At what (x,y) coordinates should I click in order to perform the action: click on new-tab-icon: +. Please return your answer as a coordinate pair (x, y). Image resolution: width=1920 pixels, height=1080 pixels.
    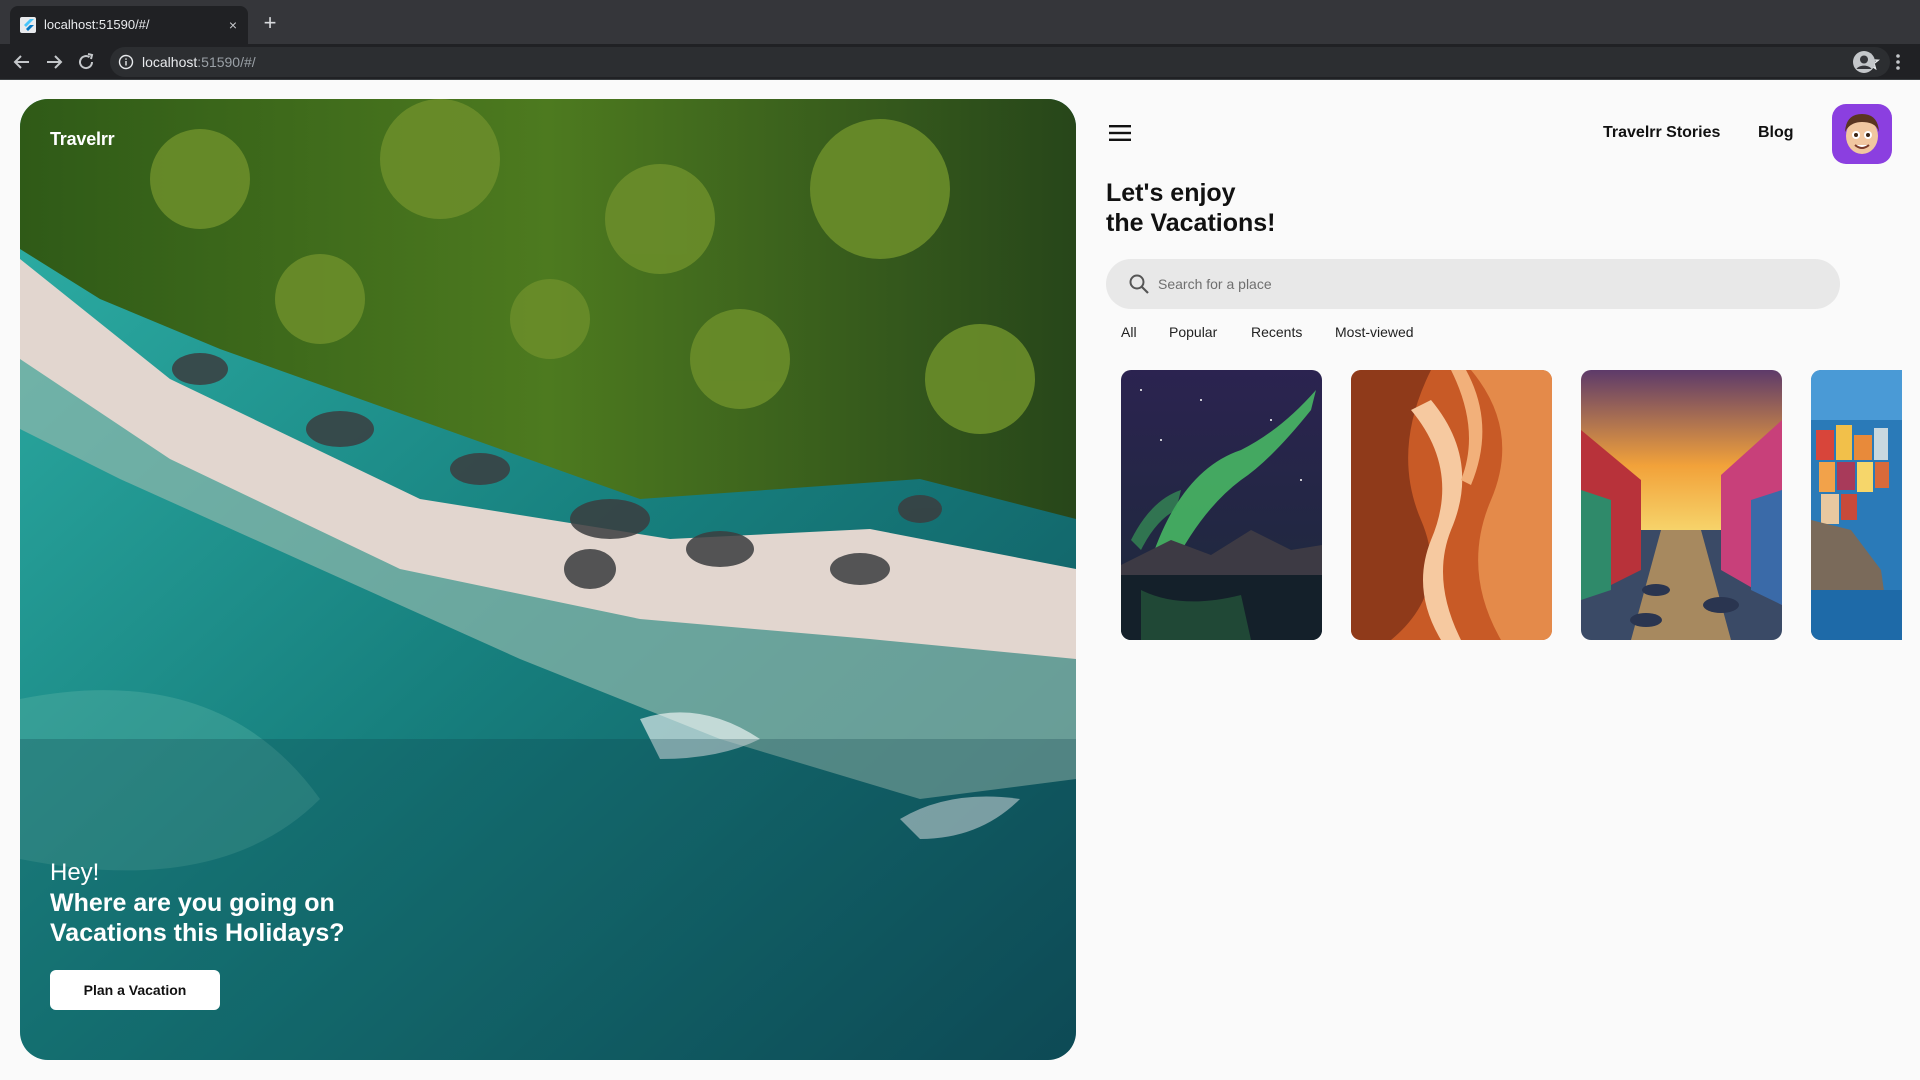
    Looking at the image, I should click on (270, 24).